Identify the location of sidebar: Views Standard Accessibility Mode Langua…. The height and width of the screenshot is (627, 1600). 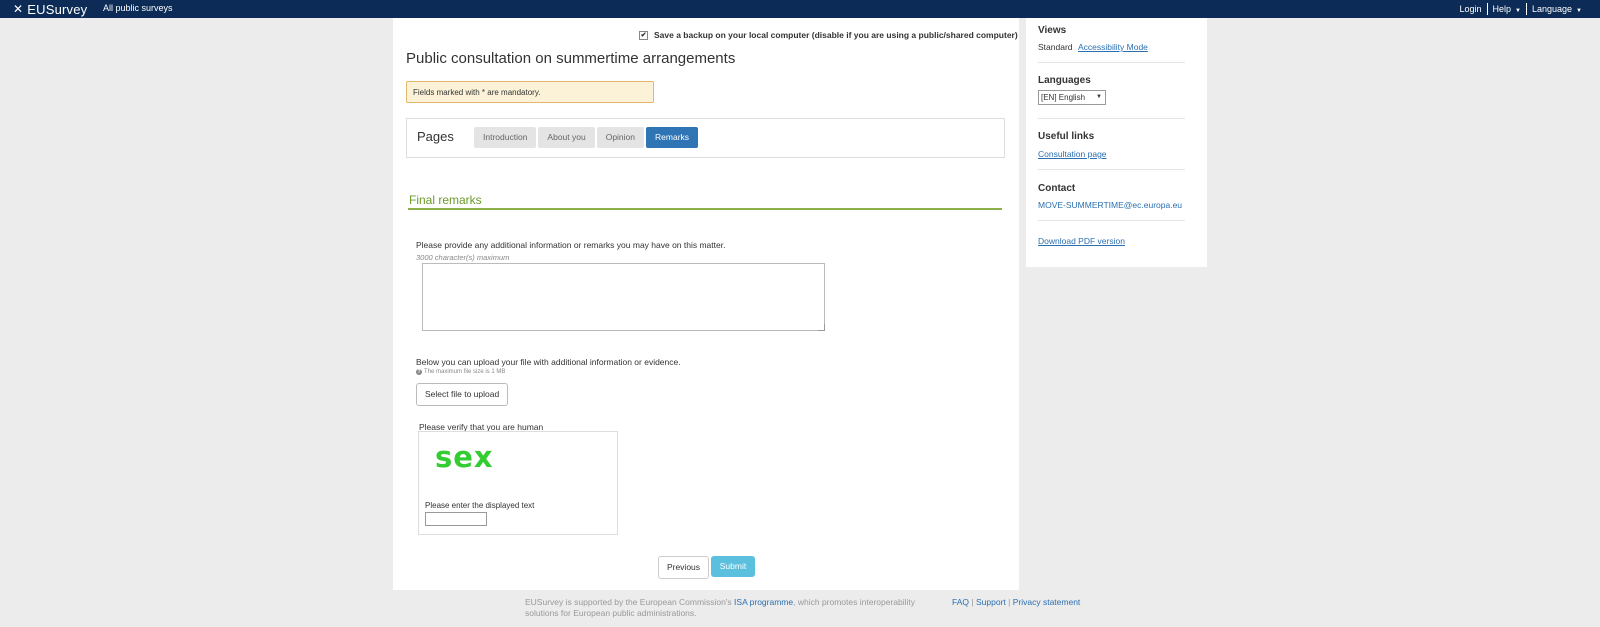
(1116, 142).